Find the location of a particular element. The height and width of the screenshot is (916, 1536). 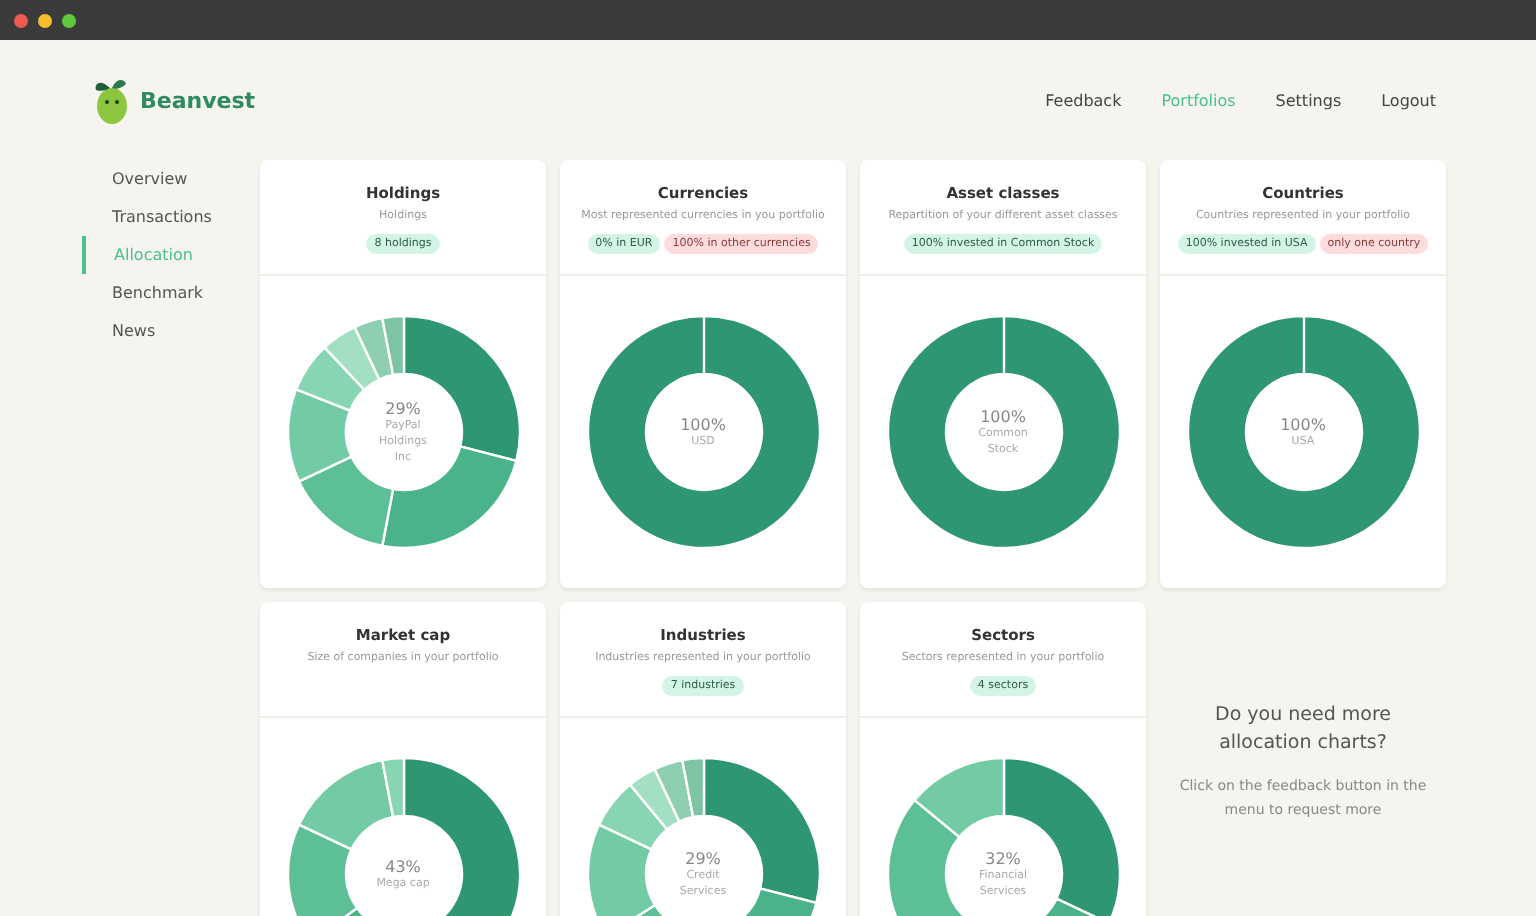

nav-link: Feedback is located at coordinates (1083, 100).